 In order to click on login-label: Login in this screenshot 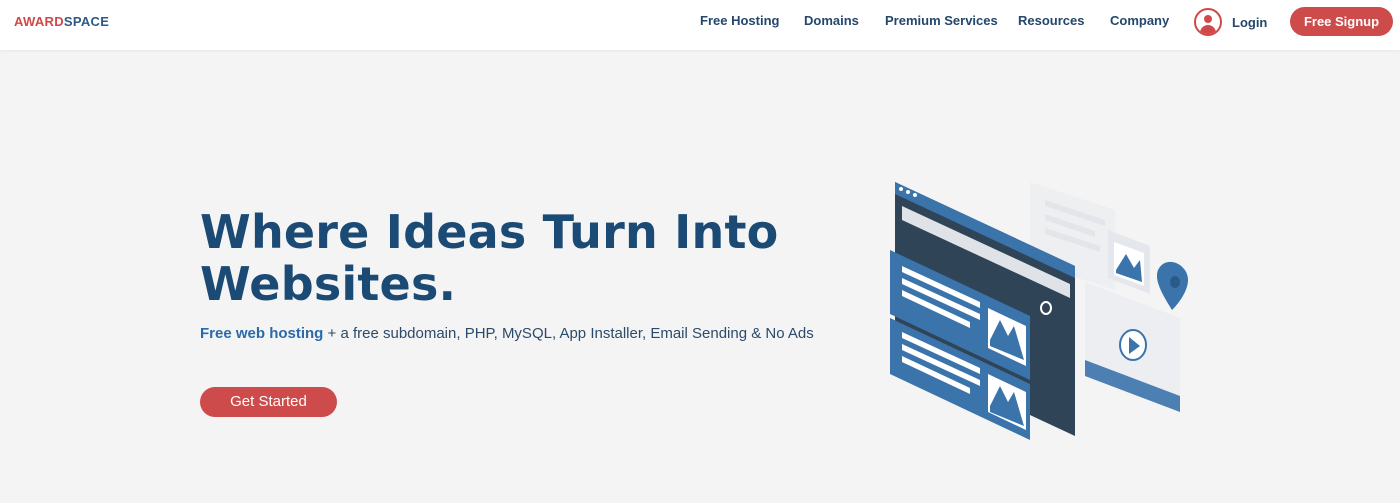, I will do `click(1250, 22)`.